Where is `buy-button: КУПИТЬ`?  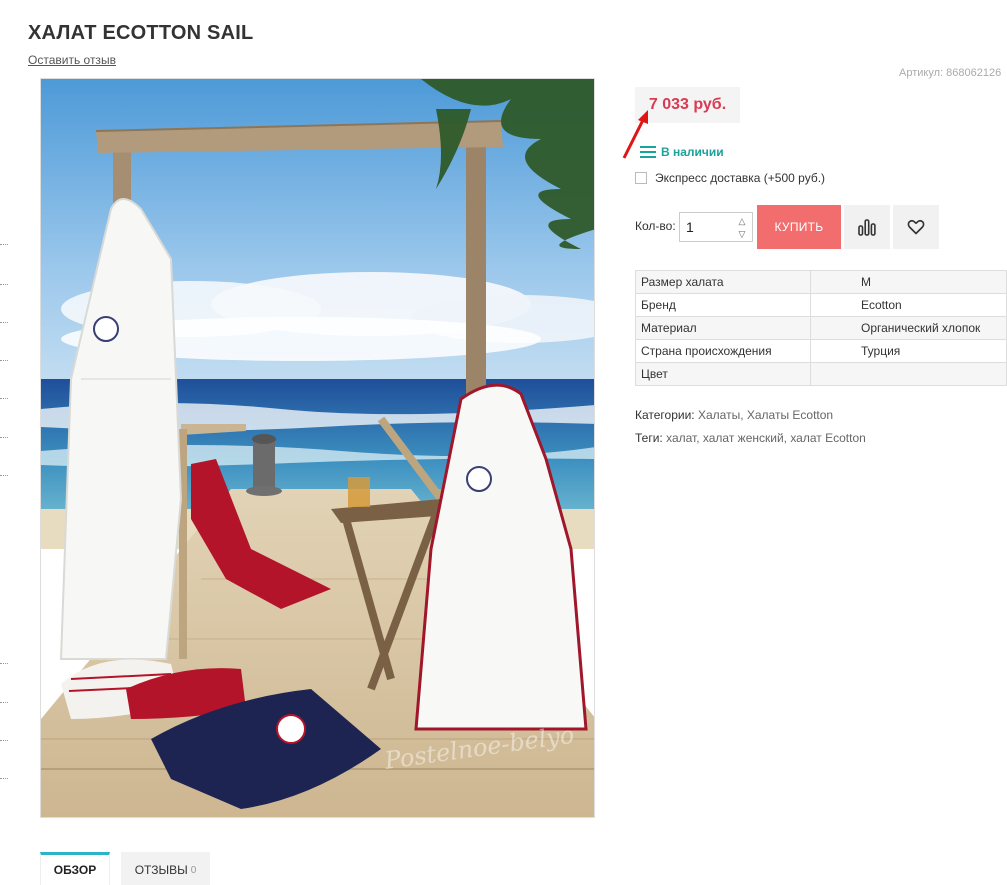
buy-button: КУПИТЬ is located at coordinates (799, 227).